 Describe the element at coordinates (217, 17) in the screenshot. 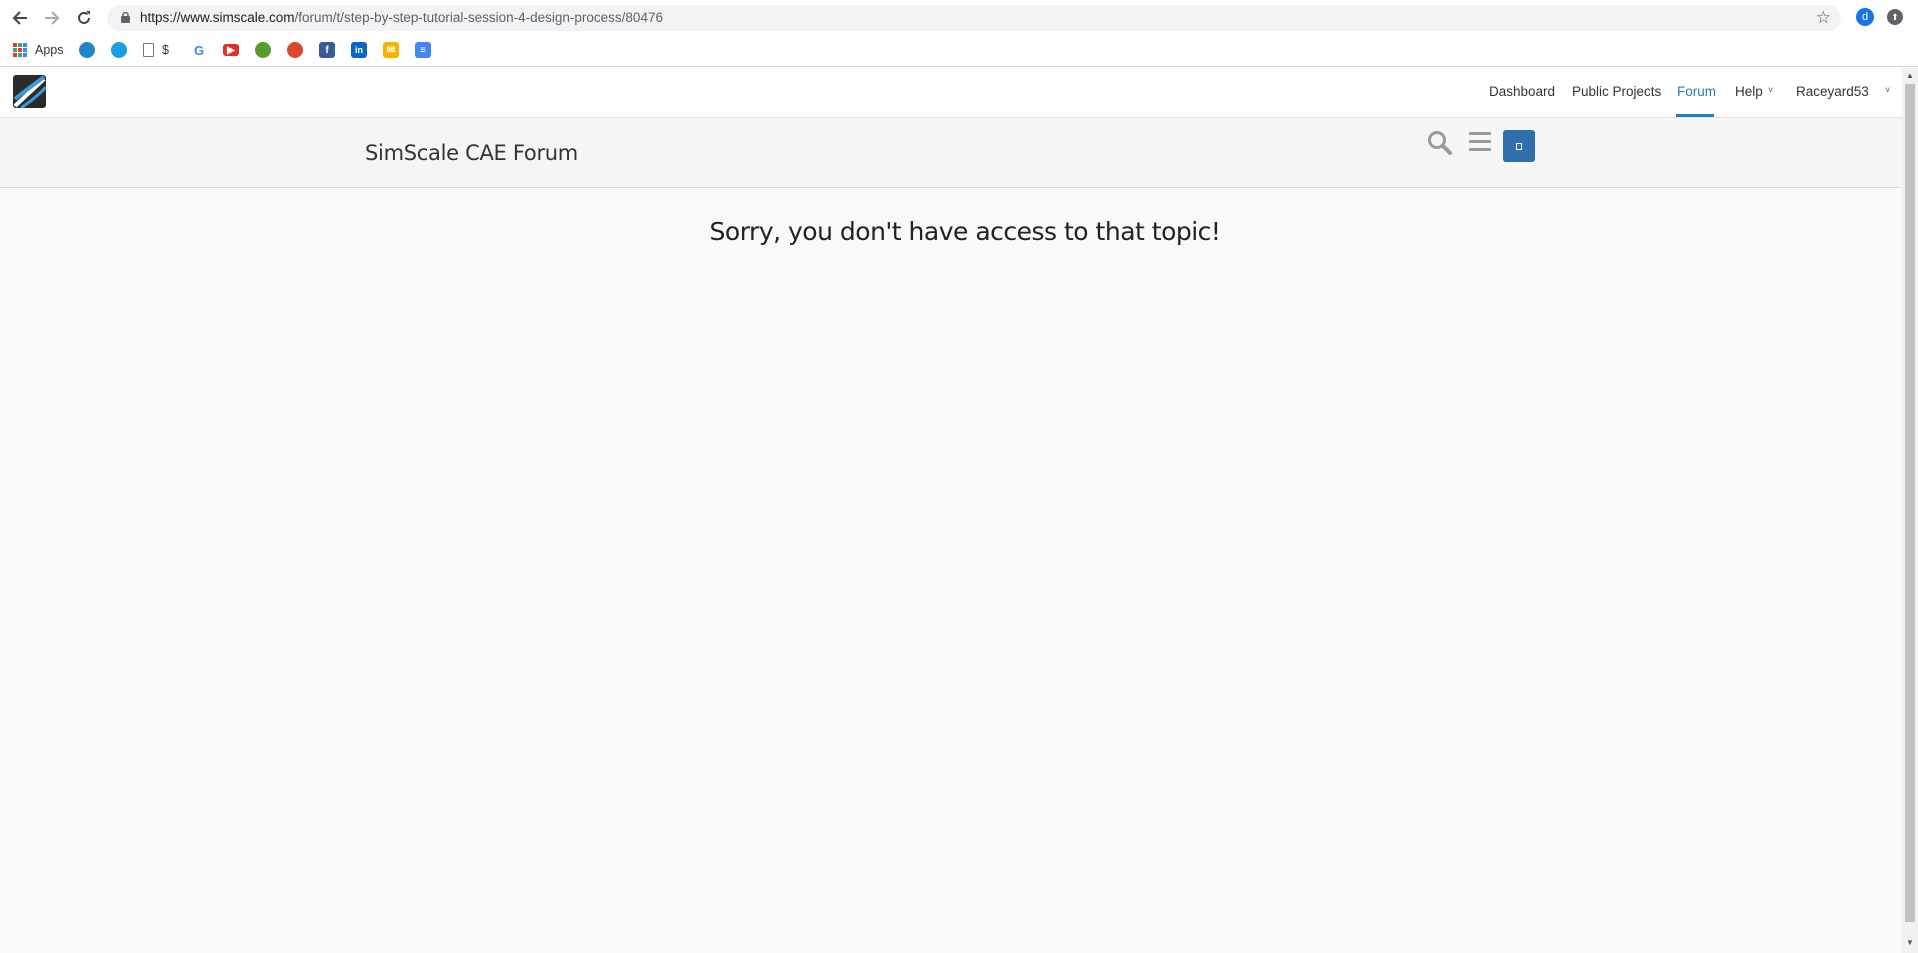

I see `url-host: https://www.simscale.com` at that location.